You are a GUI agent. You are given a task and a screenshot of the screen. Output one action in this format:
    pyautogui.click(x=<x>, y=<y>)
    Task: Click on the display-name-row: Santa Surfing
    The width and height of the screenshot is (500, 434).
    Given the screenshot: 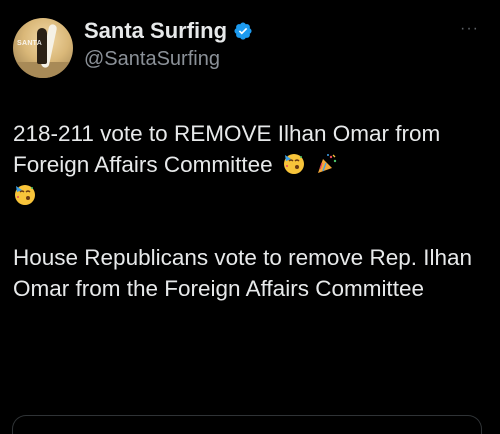 What is the action you would take?
    pyautogui.click(x=168, y=31)
    